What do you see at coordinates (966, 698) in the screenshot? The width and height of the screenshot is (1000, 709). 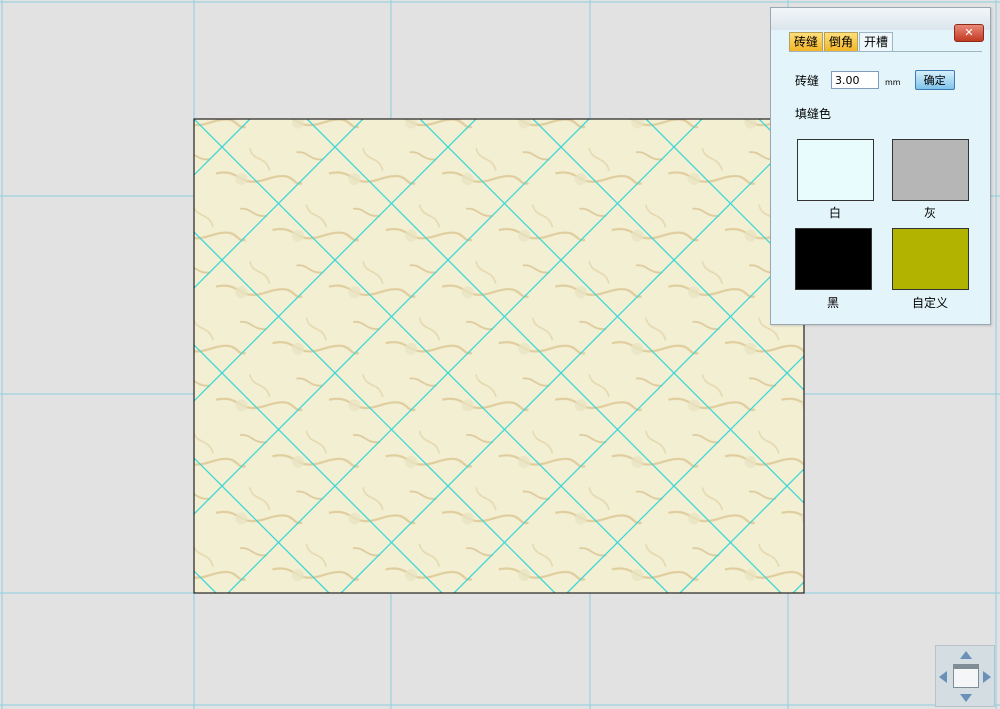 I see `arrow-down-icon` at bounding box center [966, 698].